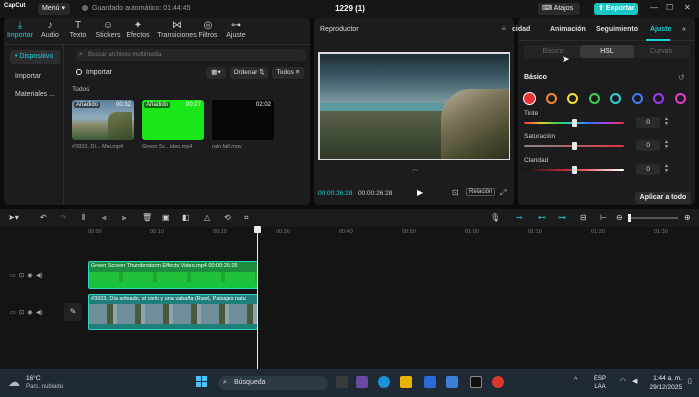 The height and width of the screenshot is (397, 699). Describe the element at coordinates (600, 383) in the screenshot. I see `language-indicator: ESP LAA` at that location.